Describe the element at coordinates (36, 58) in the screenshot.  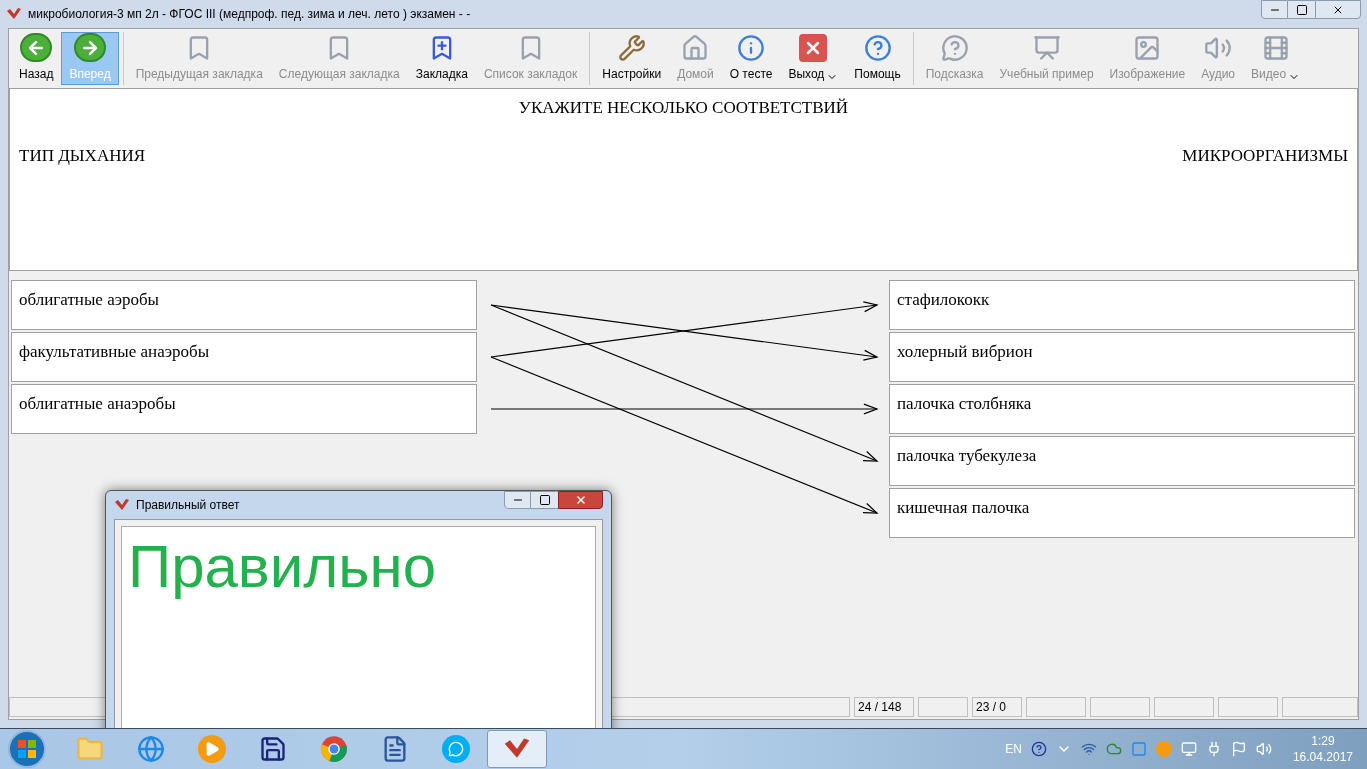
I see `toolbar-button: Назад` at that location.